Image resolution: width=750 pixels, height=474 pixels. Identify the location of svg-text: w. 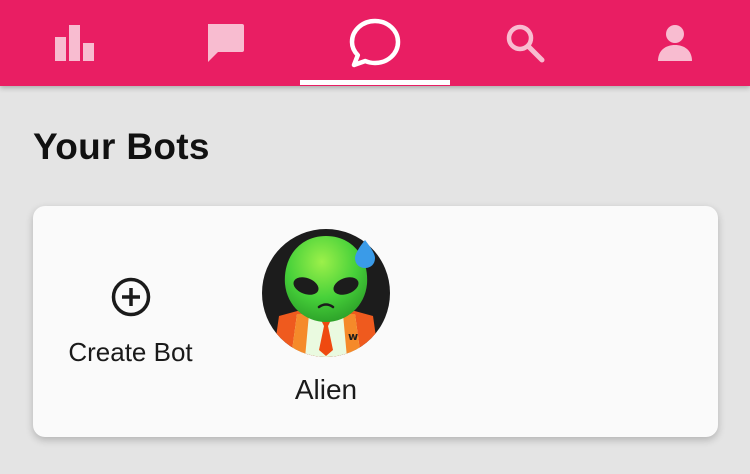
(353, 336).